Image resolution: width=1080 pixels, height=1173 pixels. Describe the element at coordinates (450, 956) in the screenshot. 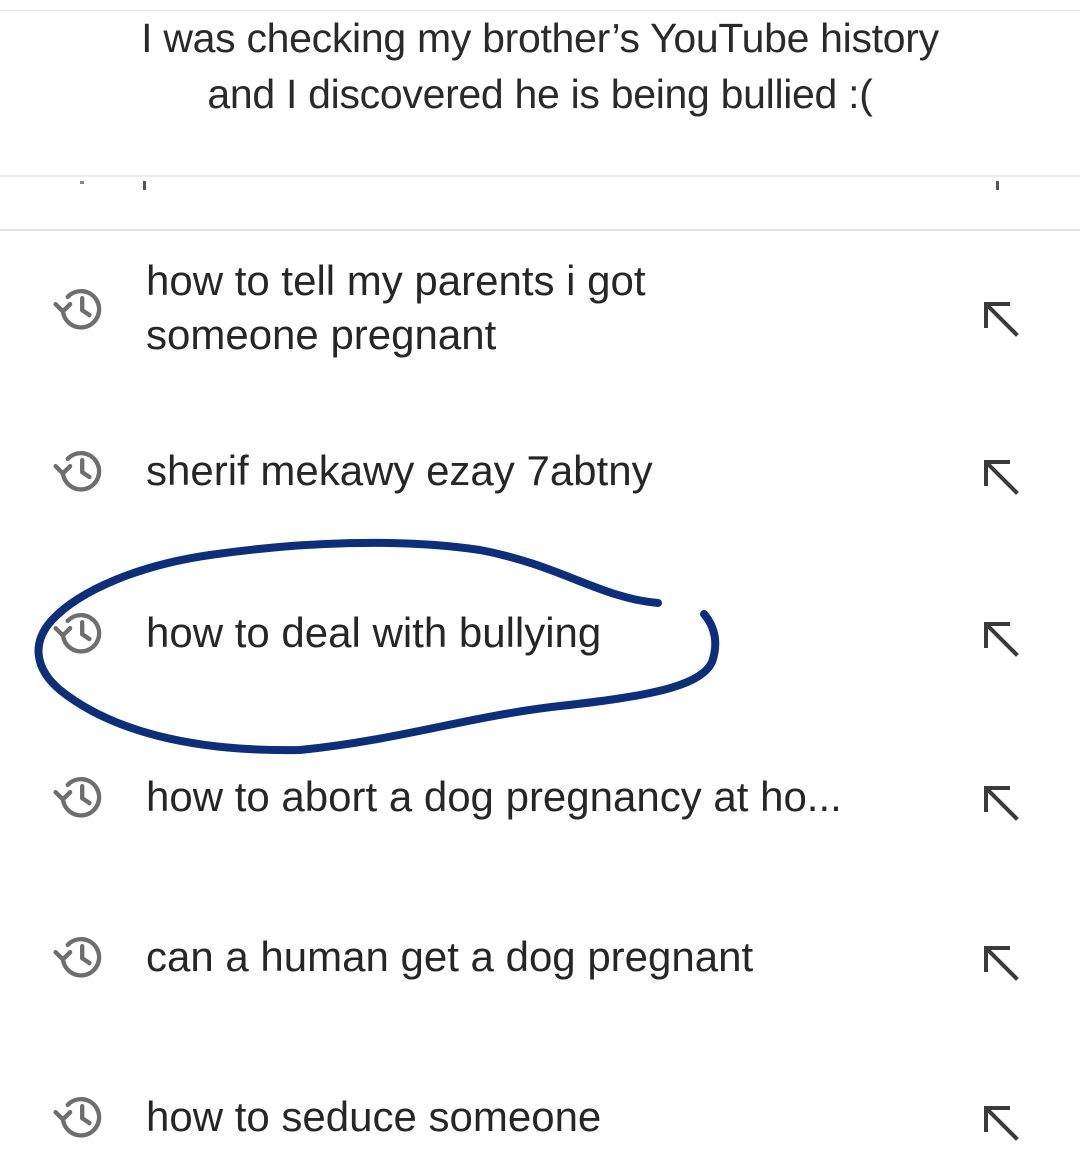

I see `history-item-text: can a human get a dog pregnant` at that location.